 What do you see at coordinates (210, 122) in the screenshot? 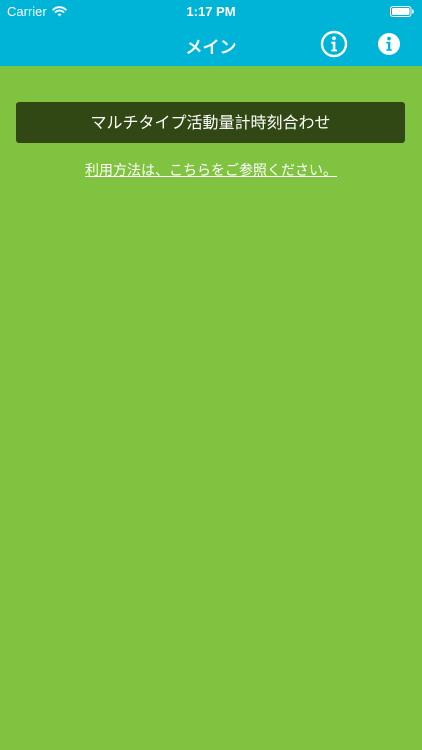
I see `multitype-activity-meter-time-sync-button: マルチタイプ活動量計時刻合わせ` at bounding box center [210, 122].